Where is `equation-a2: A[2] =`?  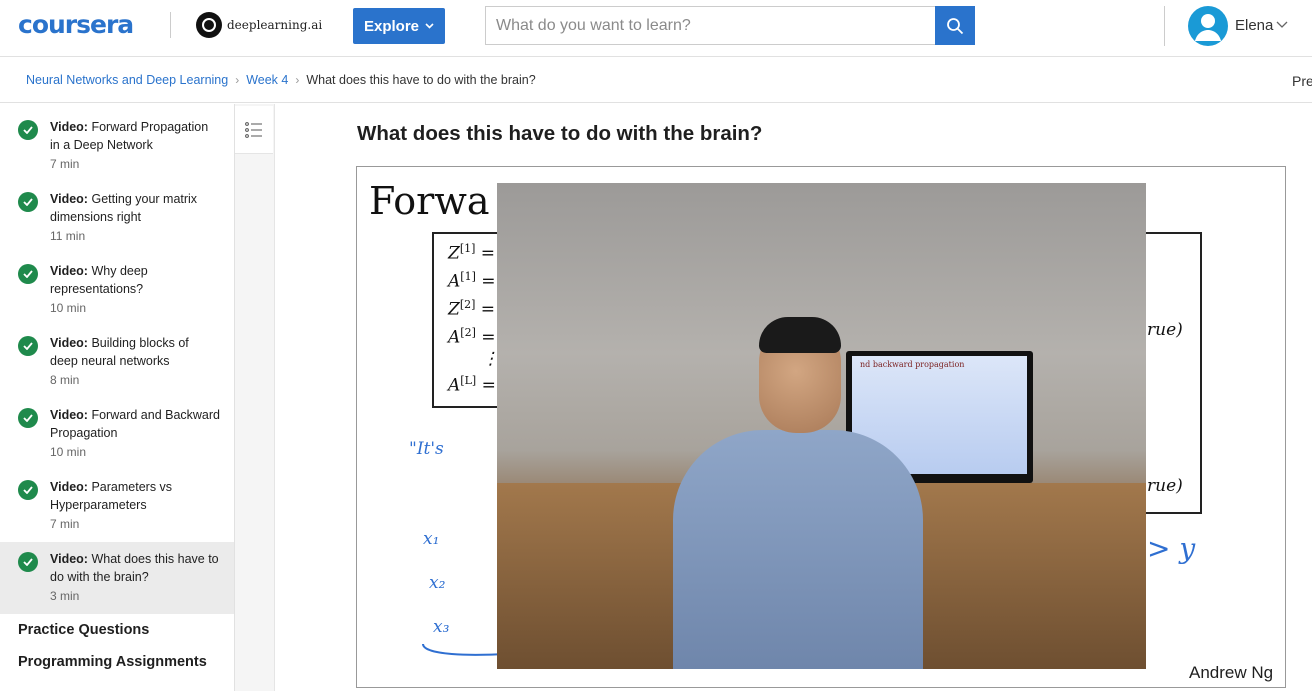
equation-a2: A[2] = is located at coordinates (472, 337).